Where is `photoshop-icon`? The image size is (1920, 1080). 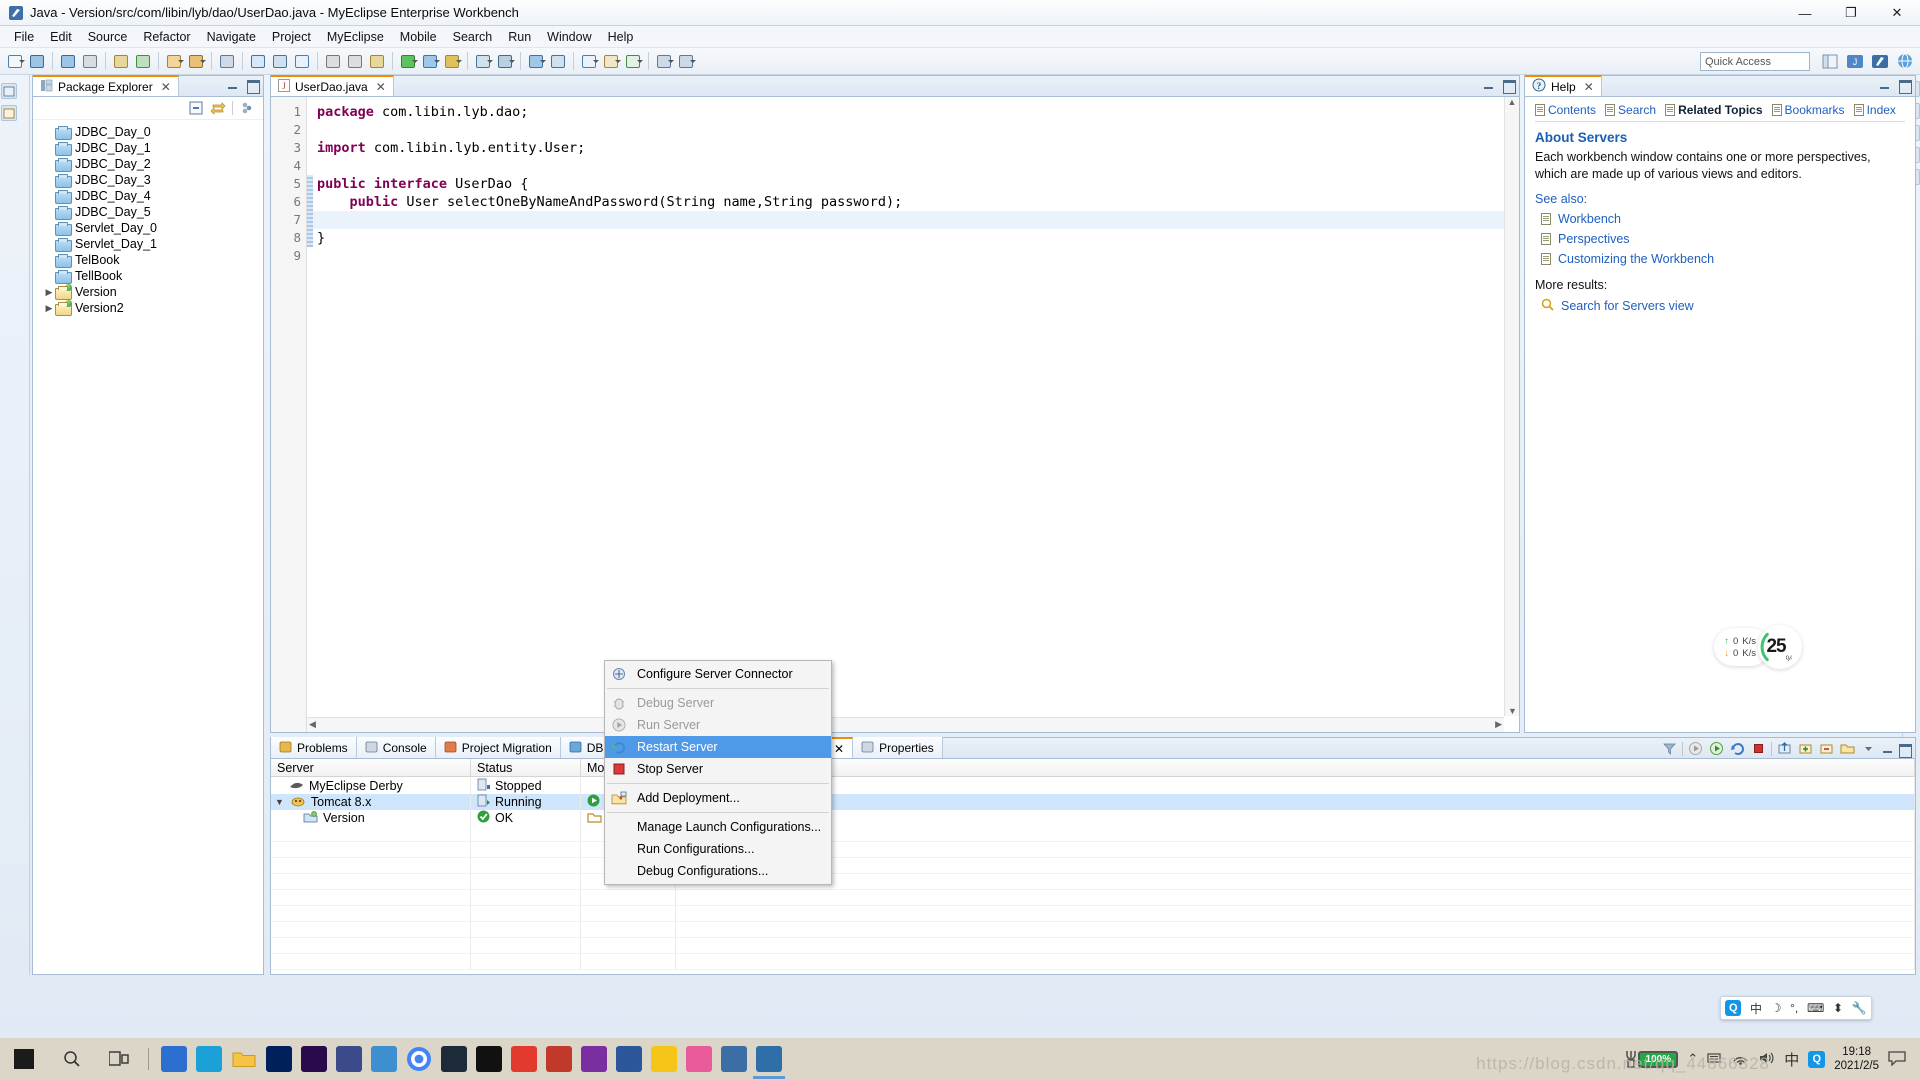
photoshop-icon is located at coordinates (279, 1059).